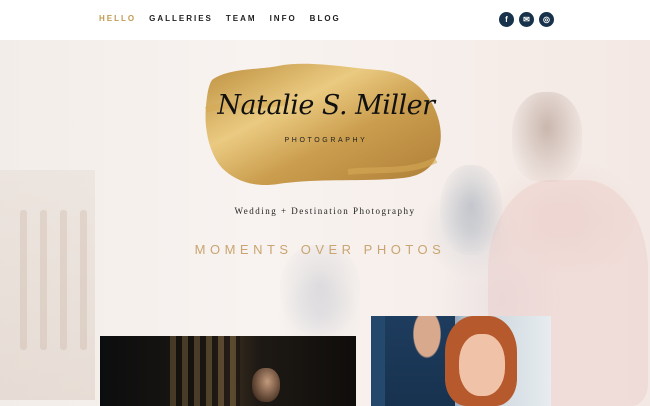 This screenshot has width=650, height=406. Describe the element at coordinates (205, 371) in the screenshot. I see `window-light` at that location.